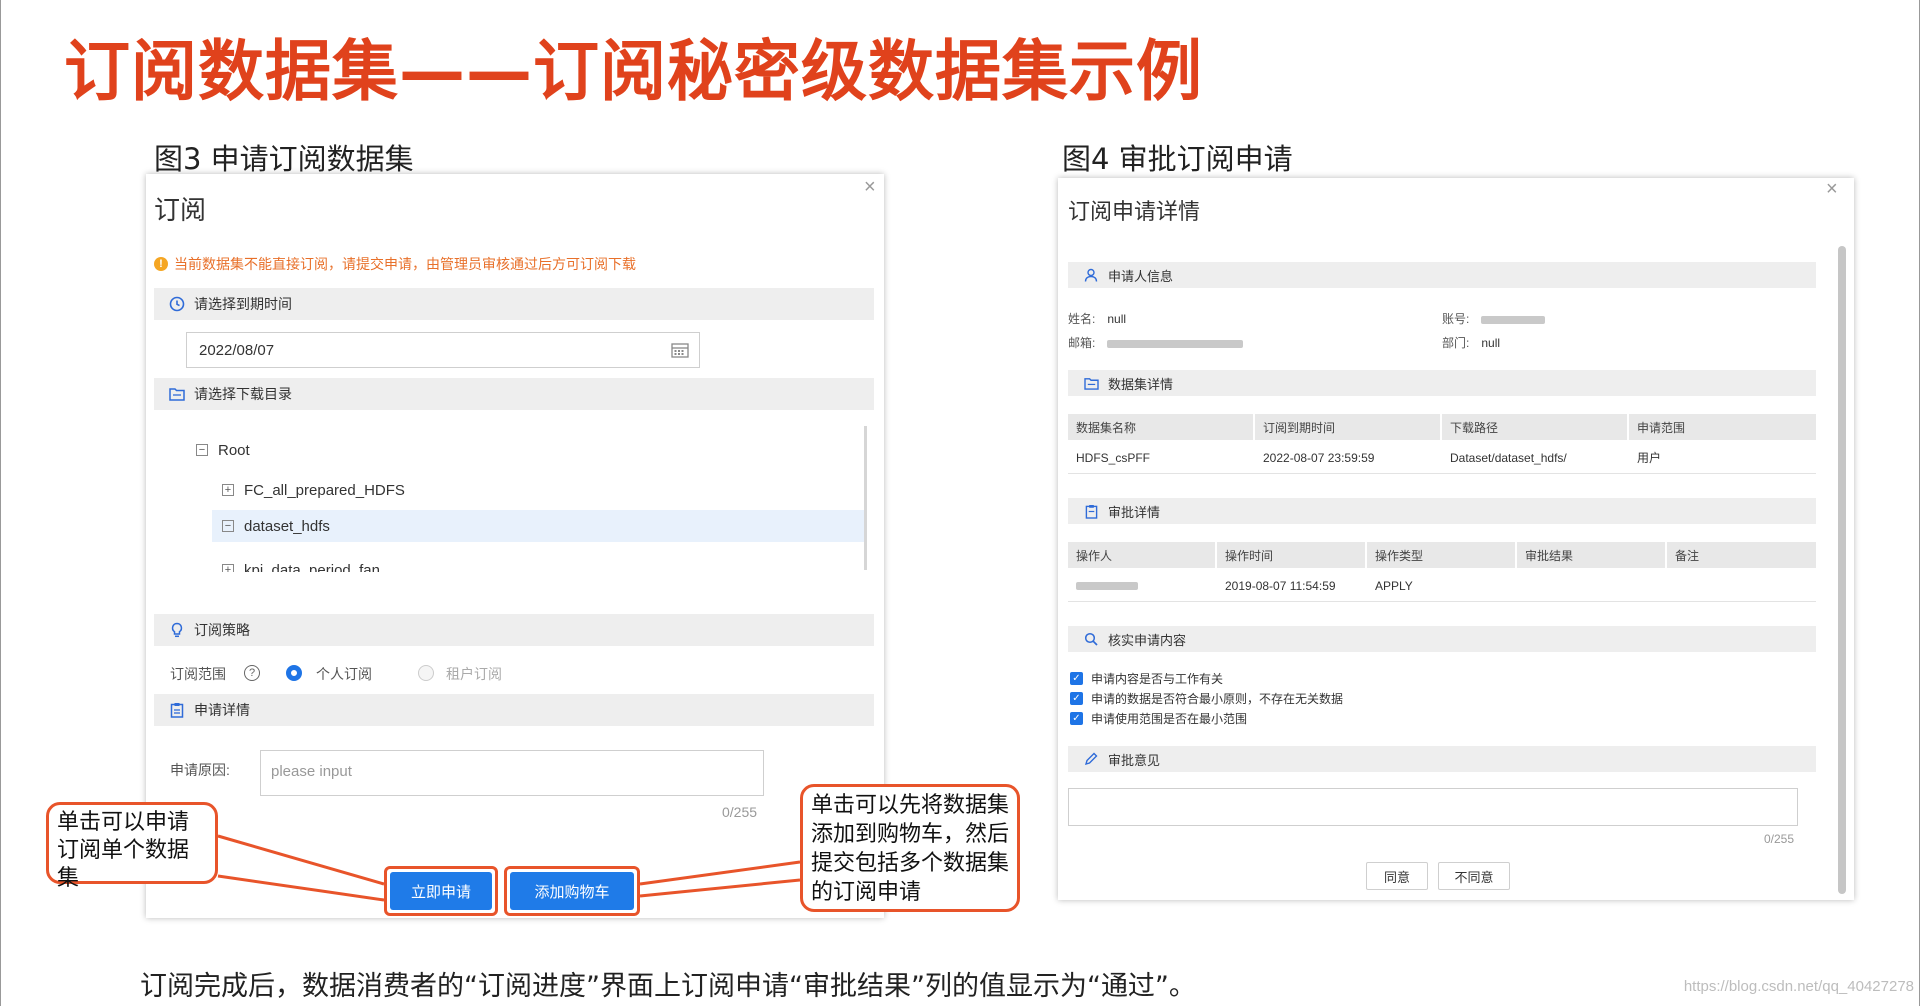 This screenshot has width=1920, height=1006. Describe the element at coordinates (1442, 275) in the screenshot. I see `section-applicant: 申请人信息` at that location.